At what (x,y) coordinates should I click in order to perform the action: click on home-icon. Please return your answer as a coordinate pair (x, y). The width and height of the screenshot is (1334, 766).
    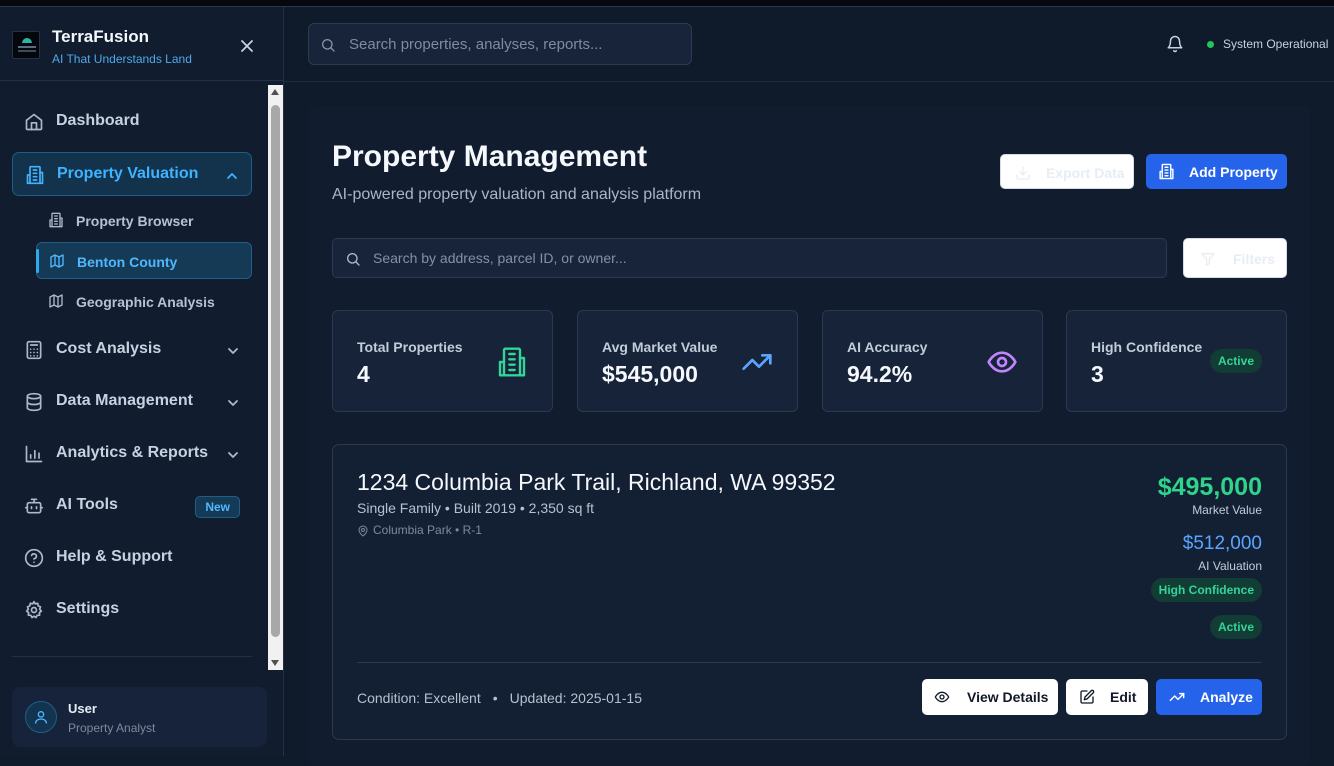
    Looking at the image, I should click on (34, 122).